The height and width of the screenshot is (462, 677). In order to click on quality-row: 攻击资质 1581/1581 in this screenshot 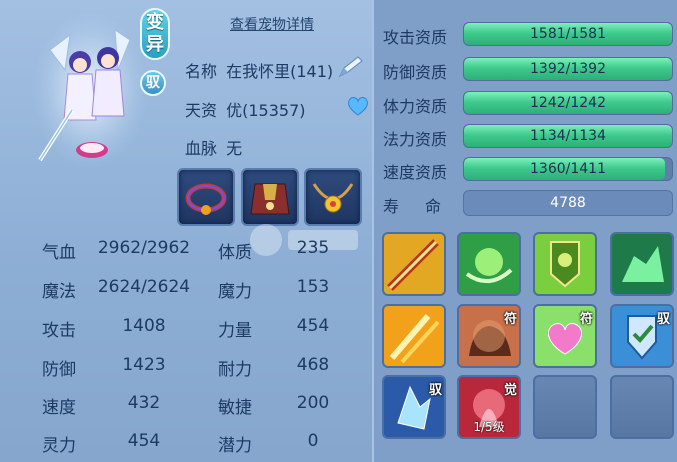, I will do `click(528, 34)`.